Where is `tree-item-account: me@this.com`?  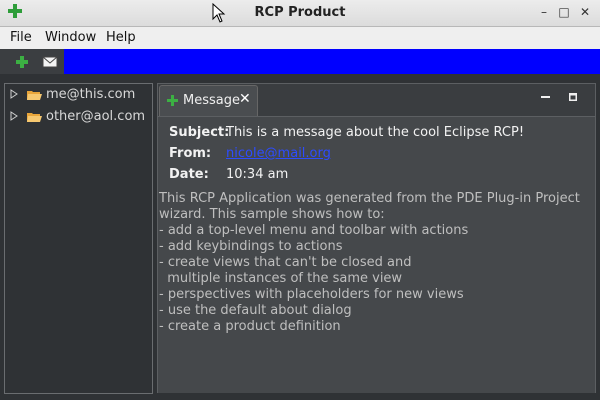
tree-item-account: me@this.com is located at coordinates (78, 95).